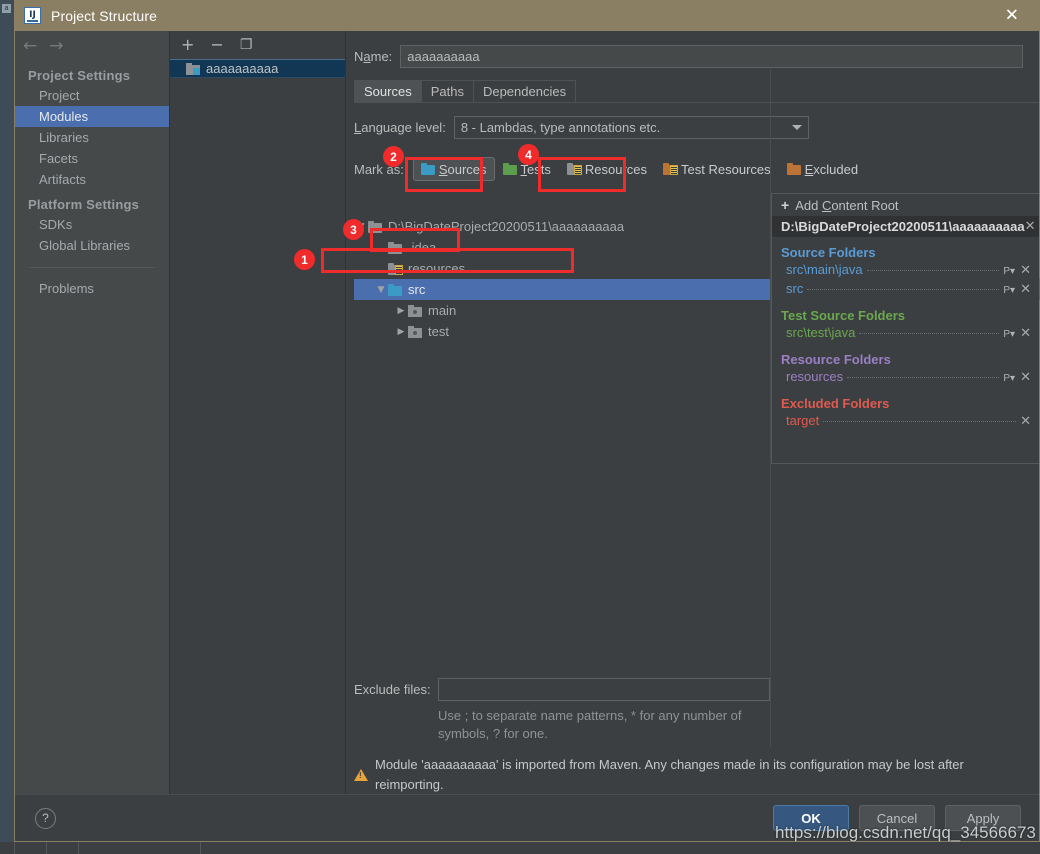 The height and width of the screenshot is (854, 1040). What do you see at coordinates (506, 226) in the screenshot?
I see `tree-row-label: D:\BigDateProject20200511\aaaaaaaaaa` at bounding box center [506, 226].